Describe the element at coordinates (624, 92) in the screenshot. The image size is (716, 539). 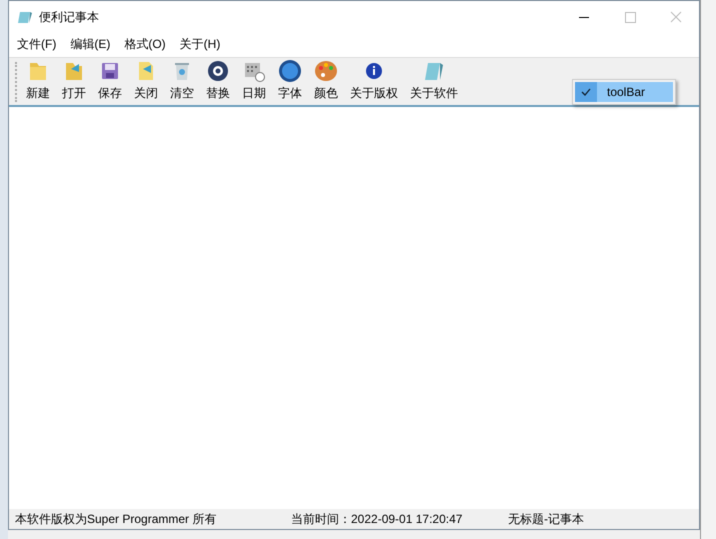
I see `menu-item: toolBar` at that location.